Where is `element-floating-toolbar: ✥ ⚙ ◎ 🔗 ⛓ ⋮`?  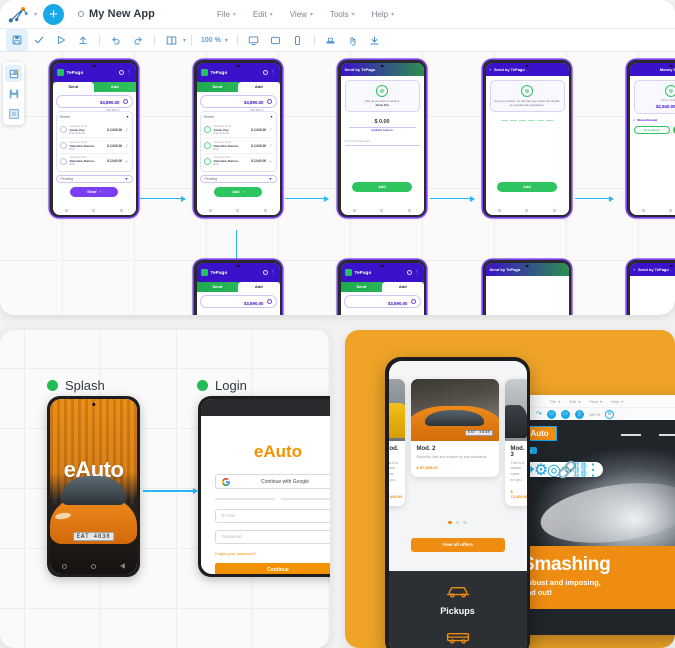
element-floating-toolbar: ✥ ⚙ ◎ 🔗 ⛓ ⋮ is located at coordinates (560, 470).